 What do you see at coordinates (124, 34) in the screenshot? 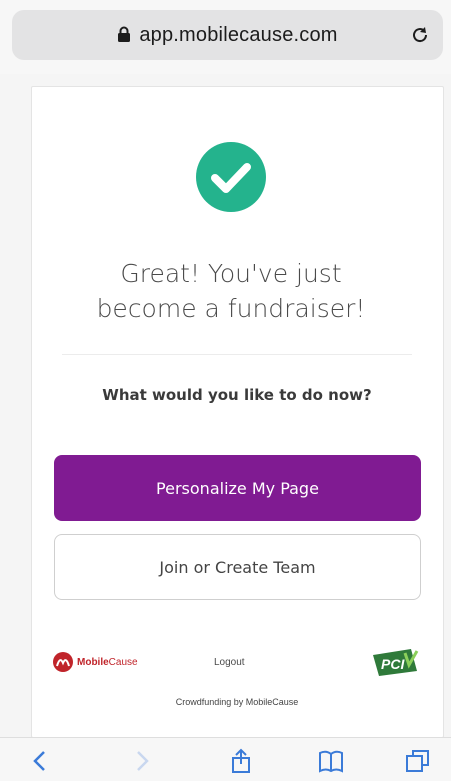
I see `lock-icon` at bounding box center [124, 34].